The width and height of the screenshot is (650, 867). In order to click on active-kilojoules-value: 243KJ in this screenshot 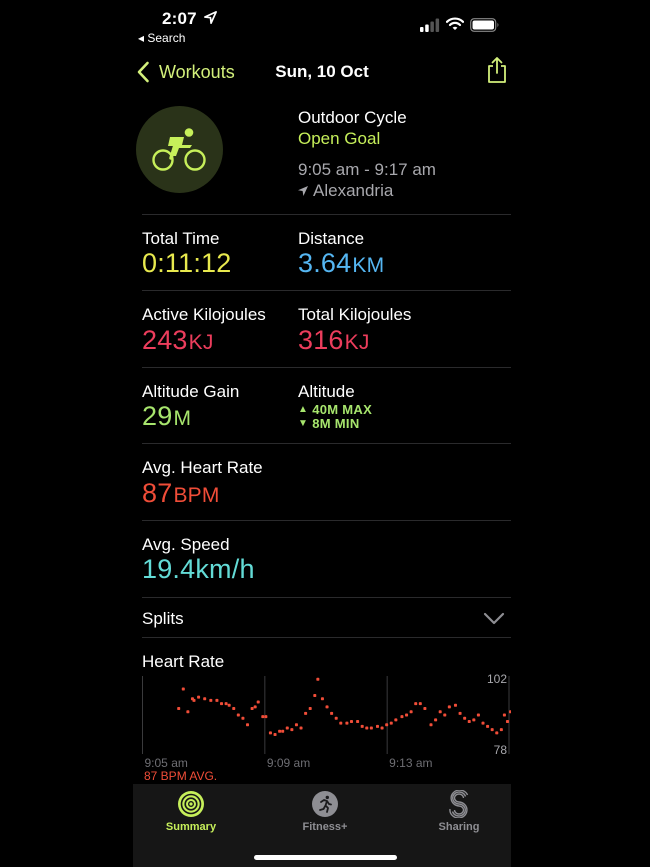, I will do `click(178, 340)`.